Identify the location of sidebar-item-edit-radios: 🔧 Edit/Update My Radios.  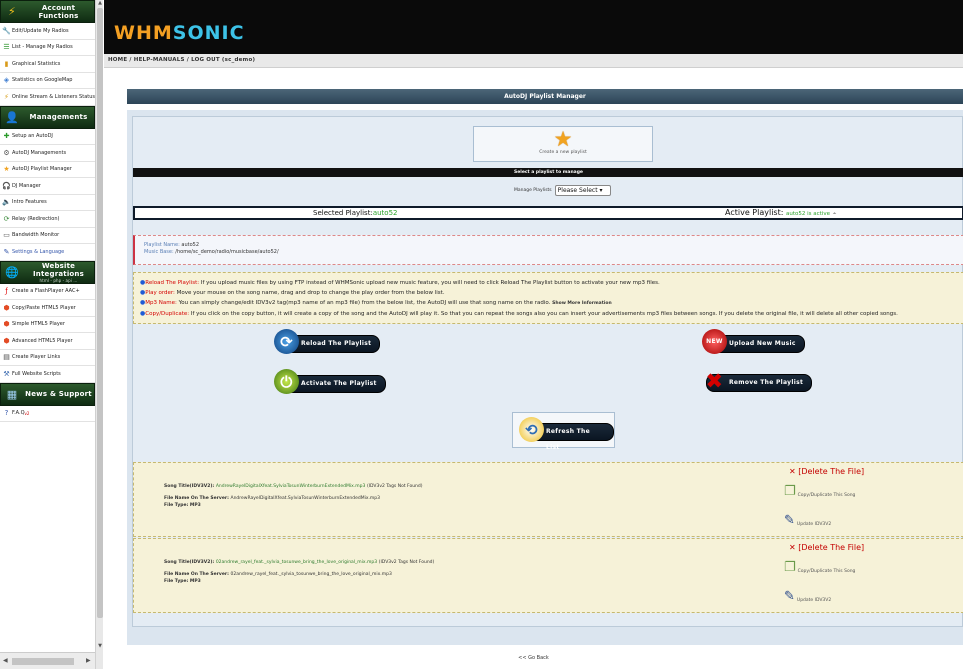
(47, 31).